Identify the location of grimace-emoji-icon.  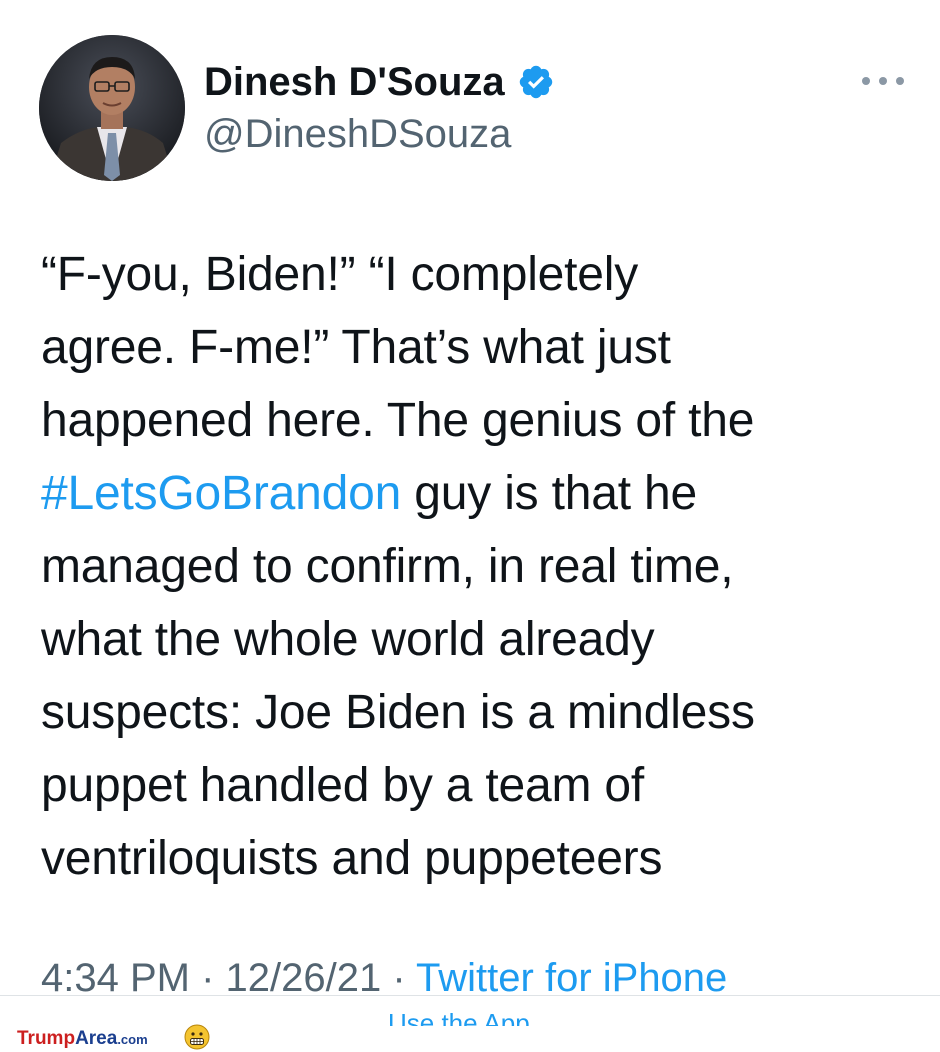
(197, 1037).